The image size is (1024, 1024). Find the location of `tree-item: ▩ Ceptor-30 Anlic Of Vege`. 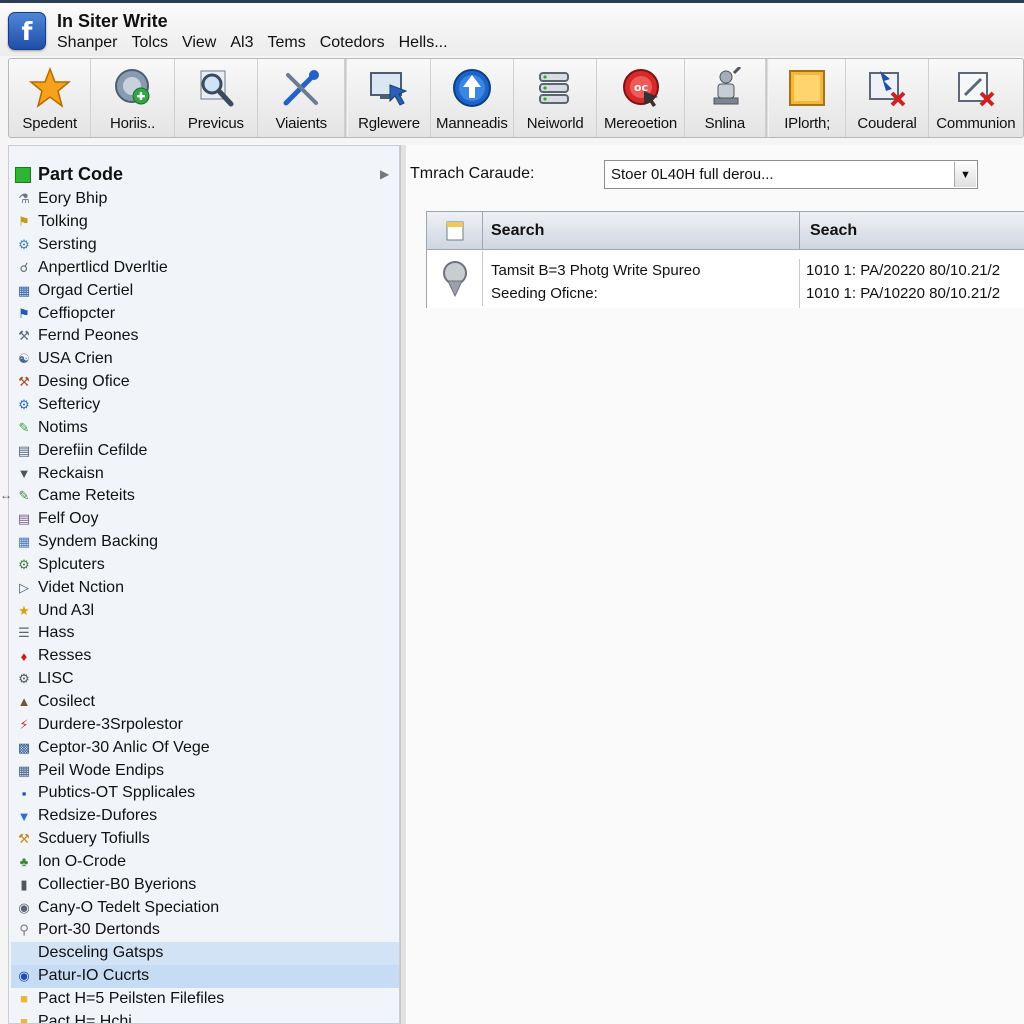

tree-item: ▩ Ceptor-30 Anlic Of Vege is located at coordinates (205, 747).